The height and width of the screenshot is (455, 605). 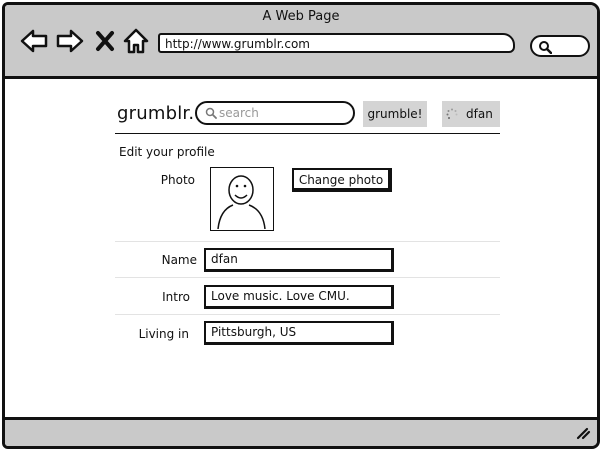 What do you see at coordinates (105, 41) in the screenshot?
I see `close-icon` at bounding box center [105, 41].